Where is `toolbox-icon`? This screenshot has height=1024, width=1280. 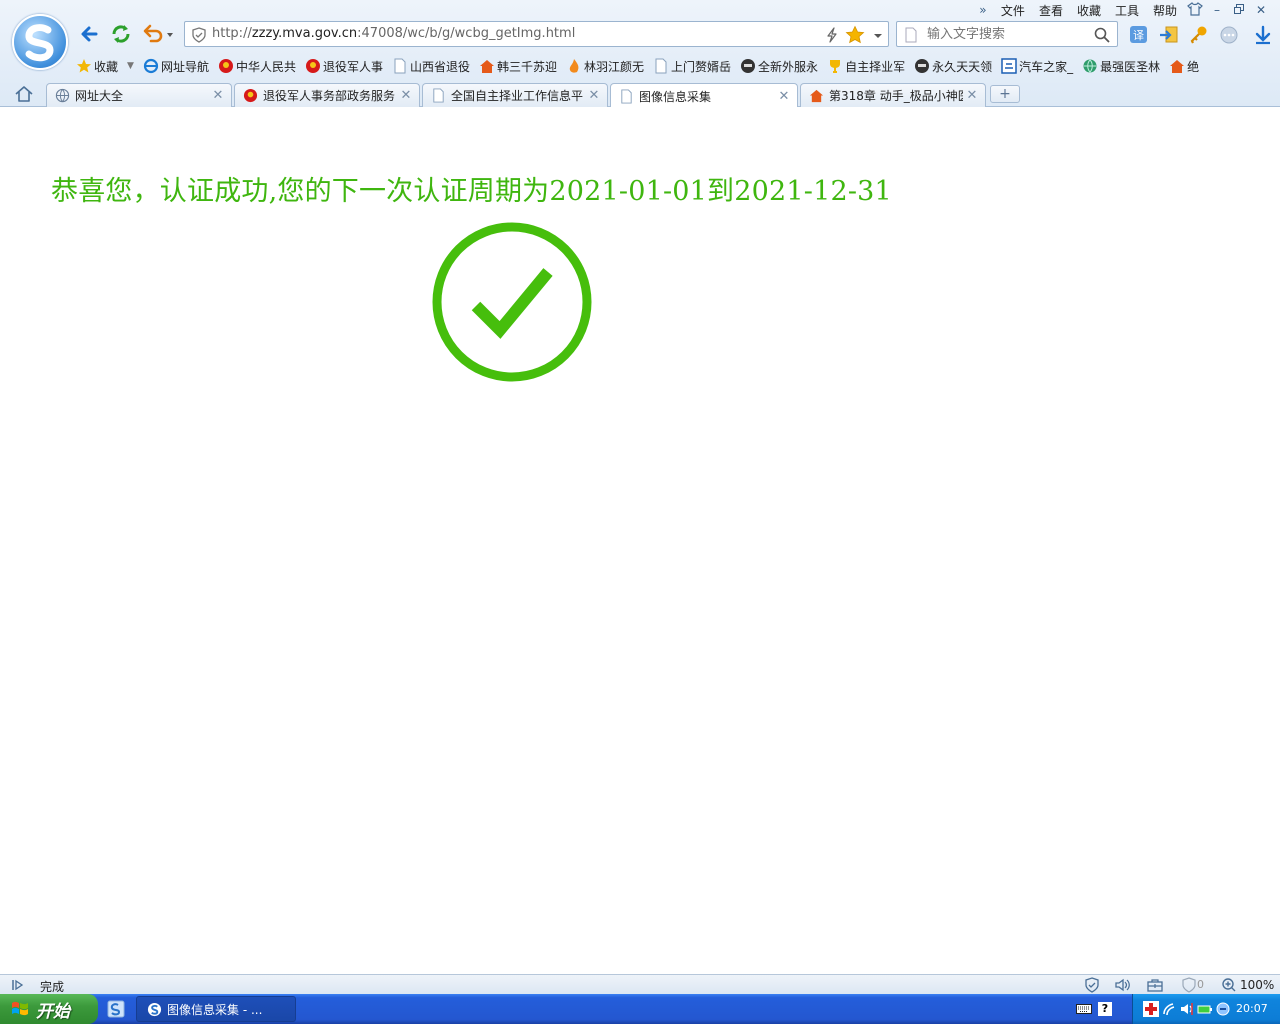 toolbox-icon is located at coordinates (1155, 985).